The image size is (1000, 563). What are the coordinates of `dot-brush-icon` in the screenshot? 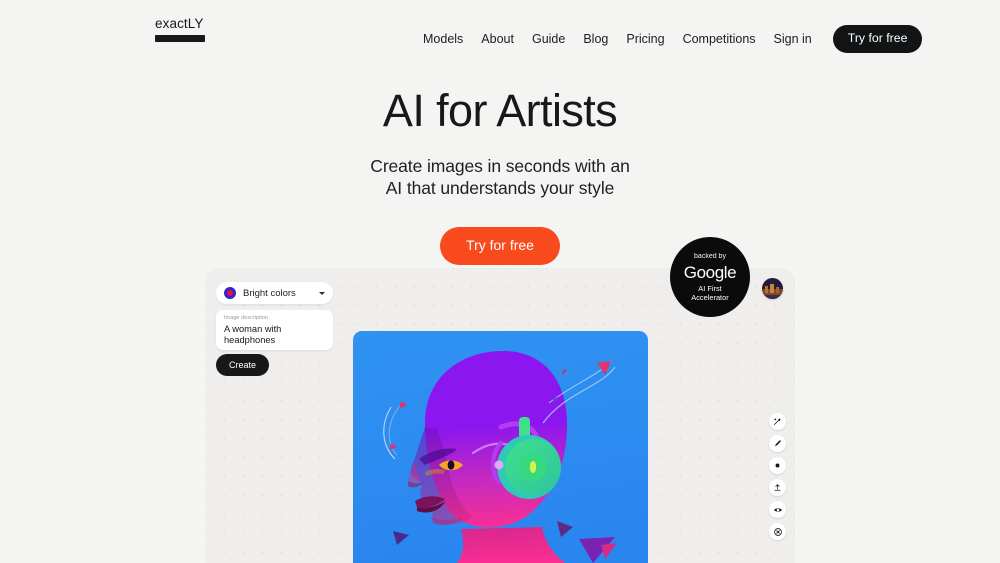 It's located at (777, 465).